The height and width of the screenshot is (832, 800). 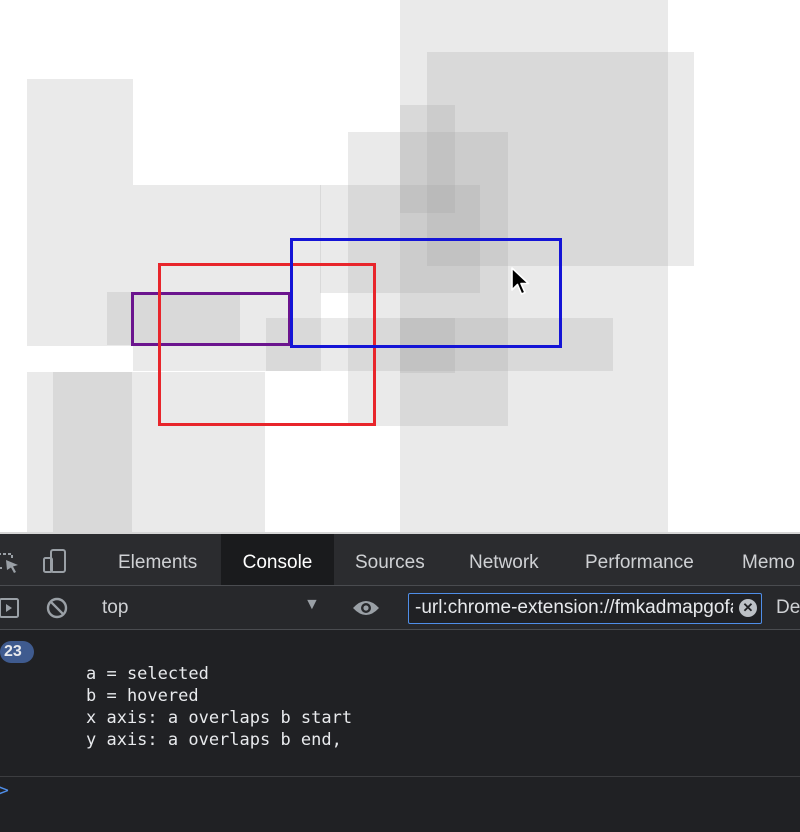 I want to click on console-filter: ✕, so click(x=585, y=608).